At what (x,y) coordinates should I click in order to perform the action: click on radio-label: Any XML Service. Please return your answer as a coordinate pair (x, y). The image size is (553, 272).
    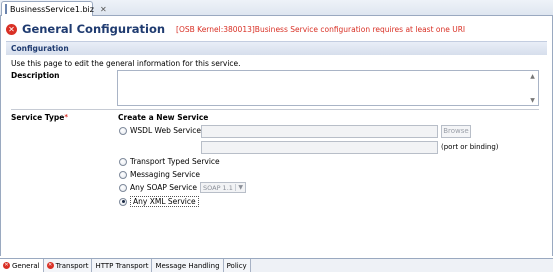
    Looking at the image, I should click on (164, 201).